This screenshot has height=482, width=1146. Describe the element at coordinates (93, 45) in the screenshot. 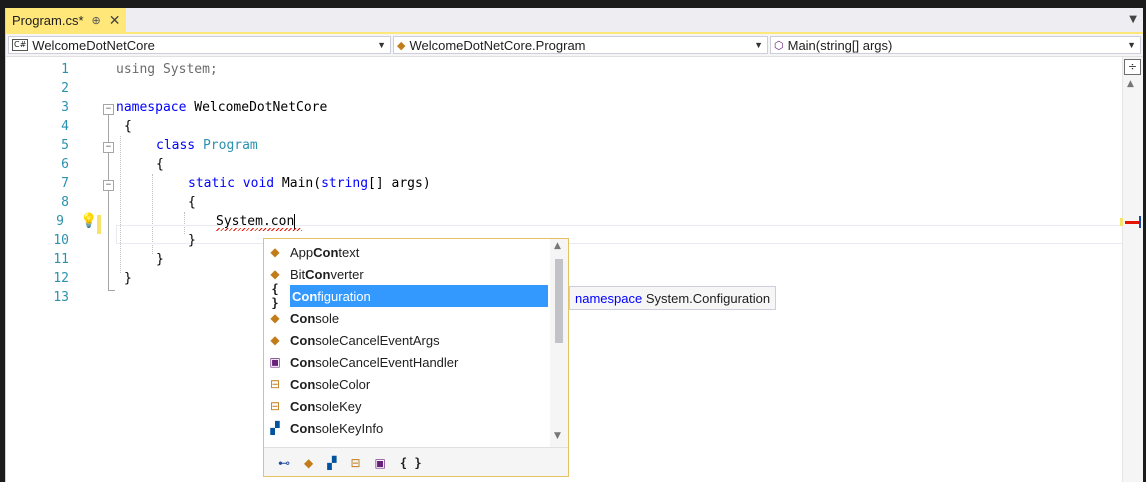

I see `project-name: WelcomeDotNetCore` at that location.